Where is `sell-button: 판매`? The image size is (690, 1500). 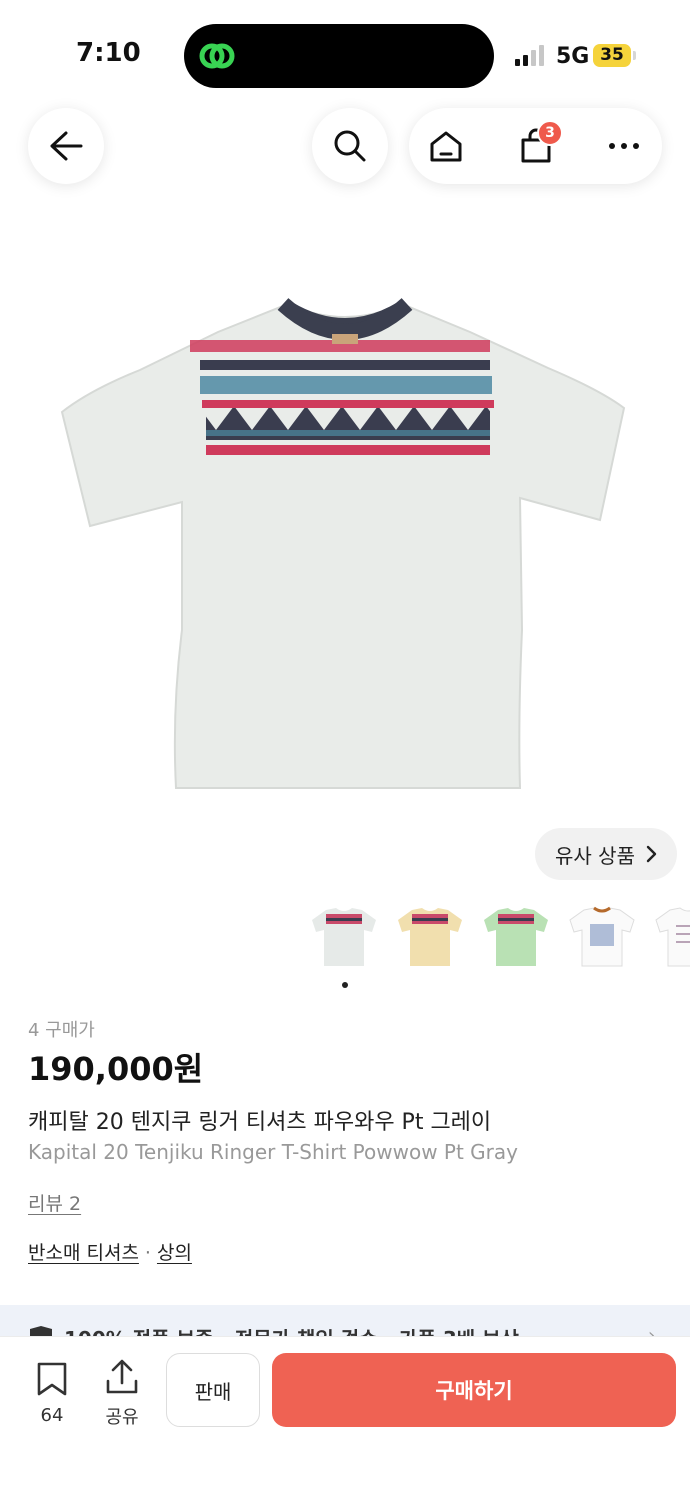
sell-button: 판매 is located at coordinates (213, 1390).